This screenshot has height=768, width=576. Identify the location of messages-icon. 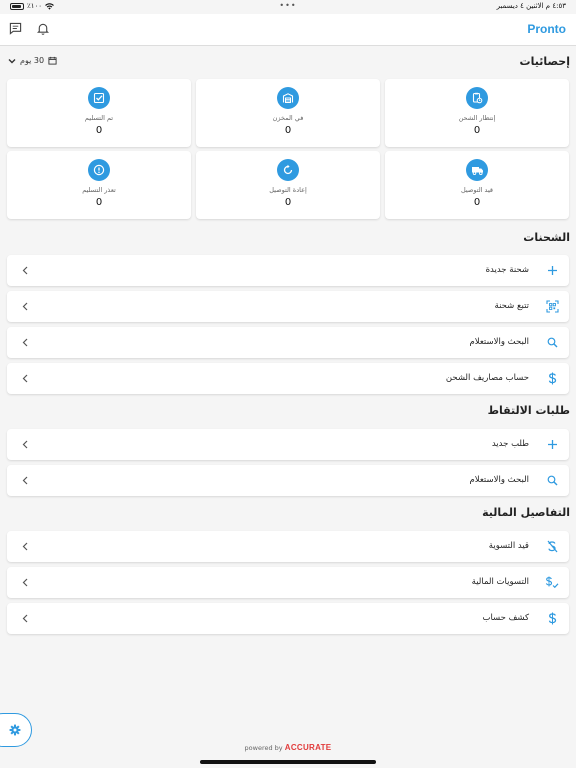
(15, 28).